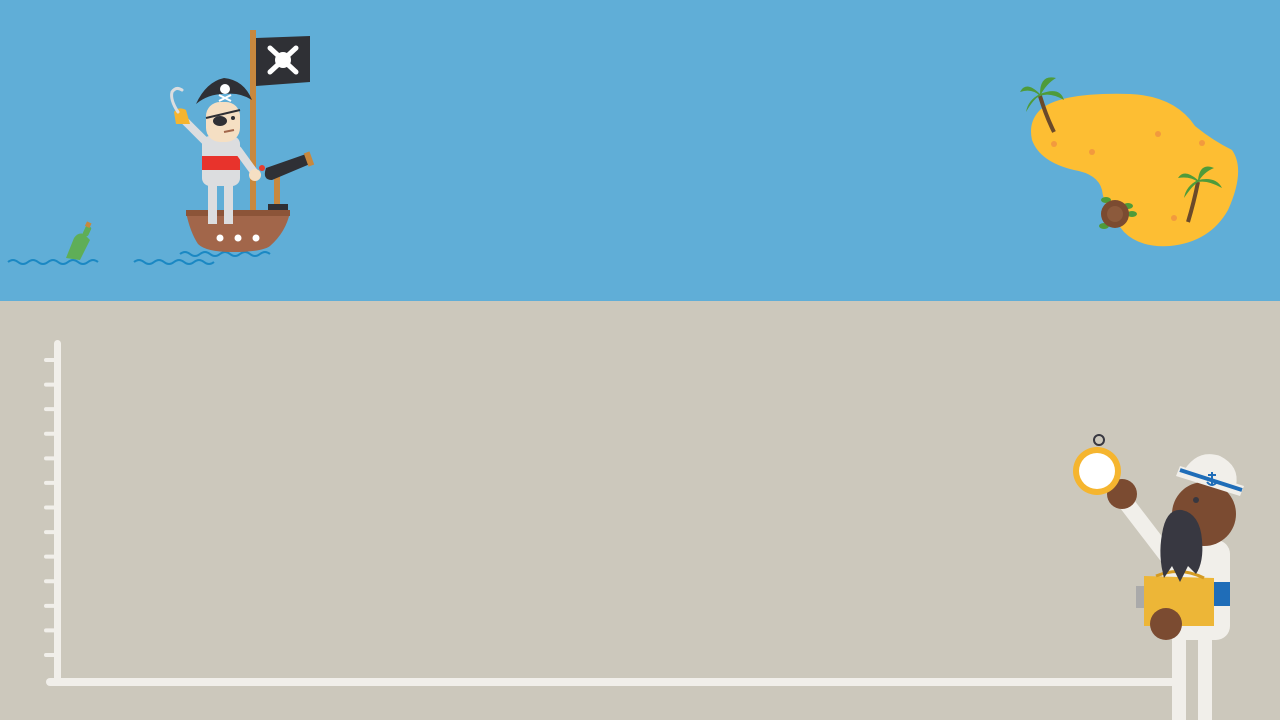 This screenshot has width=1280, height=720. I want to click on ship-hull, so click(238, 232).